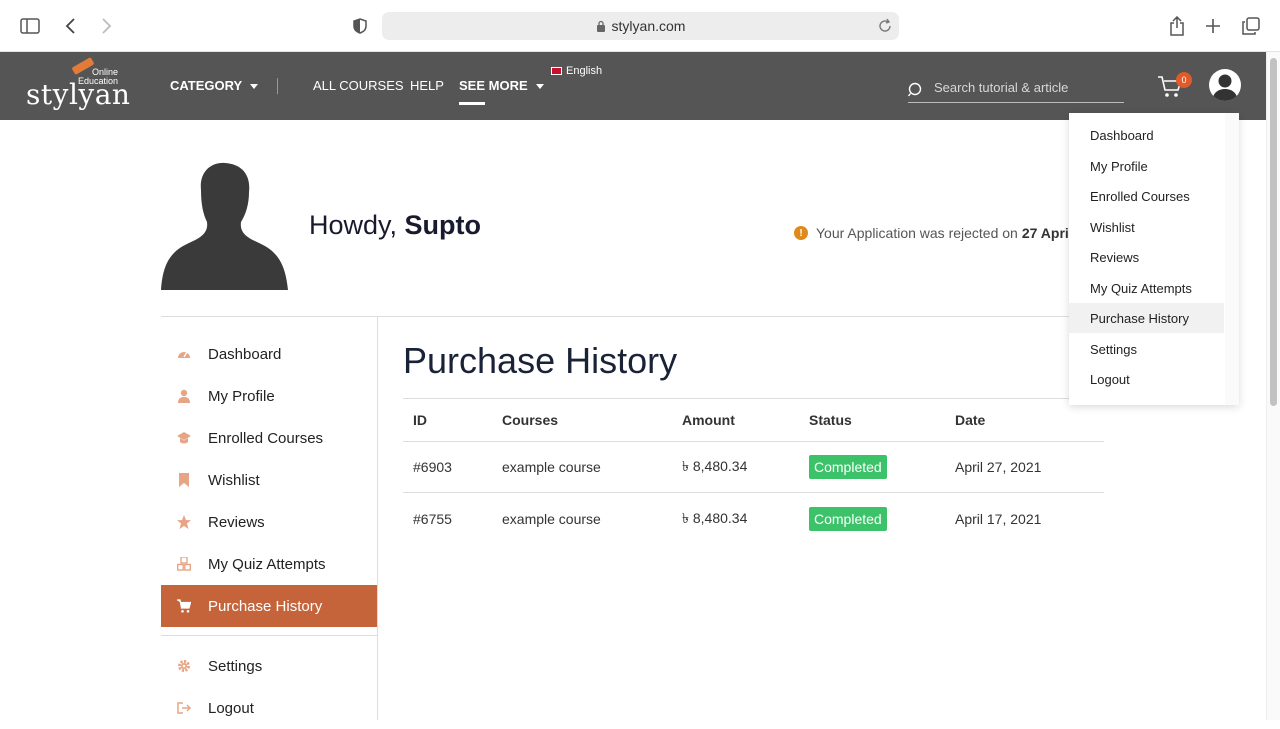  What do you see at coordinates (432, 467) in the screenshot?
I see `order-id: #6903` at bounding box center [432, 467].